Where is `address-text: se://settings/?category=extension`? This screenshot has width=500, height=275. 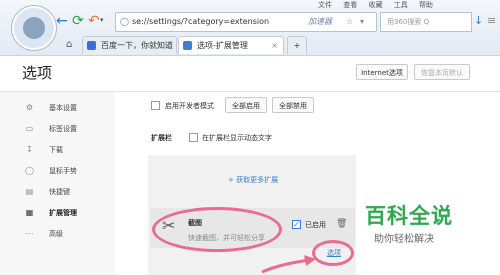 address-text: se://settings/?category=extension is located at coordinates (201, 21).